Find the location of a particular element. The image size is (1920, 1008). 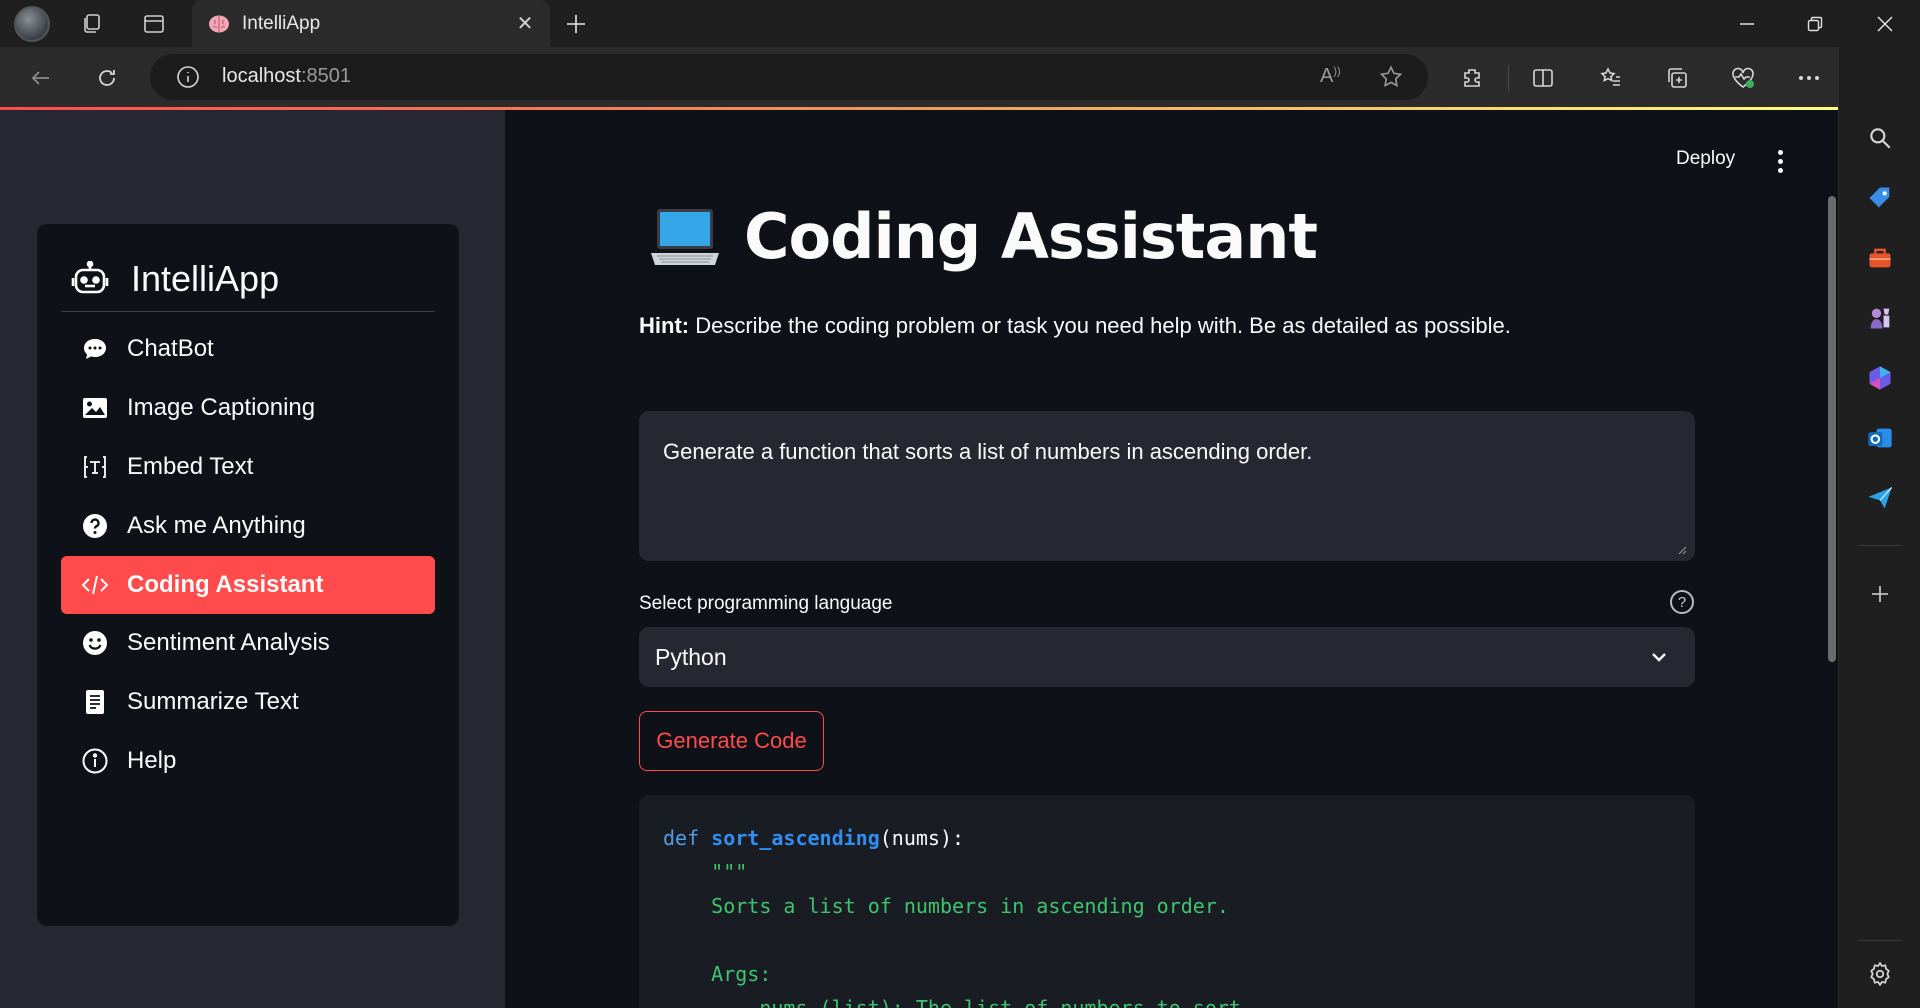

browser-tab-active: IntelliApp ✕ is located at coordinates (371, 23).